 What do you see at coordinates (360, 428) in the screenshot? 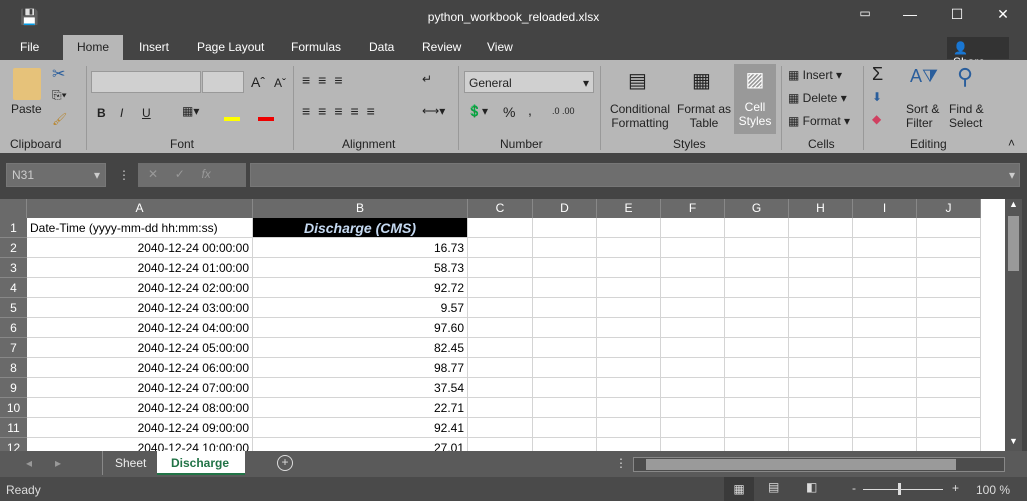
I see `cell: 92.41` at bounding box center [360, 428].